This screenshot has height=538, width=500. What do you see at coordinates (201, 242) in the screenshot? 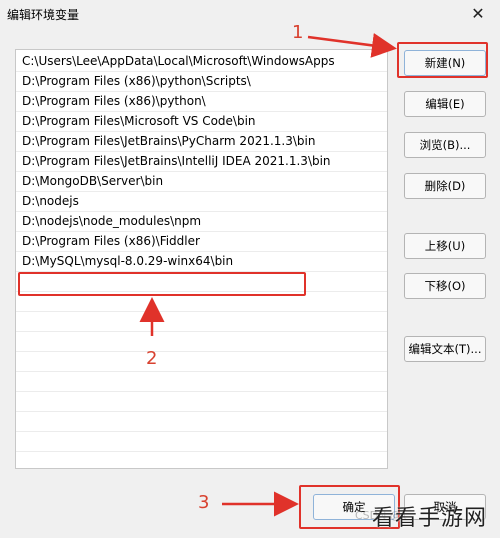
I see `path-item: D:\Program Files (x86)\Fiddler` at bounding box center [201, 242].